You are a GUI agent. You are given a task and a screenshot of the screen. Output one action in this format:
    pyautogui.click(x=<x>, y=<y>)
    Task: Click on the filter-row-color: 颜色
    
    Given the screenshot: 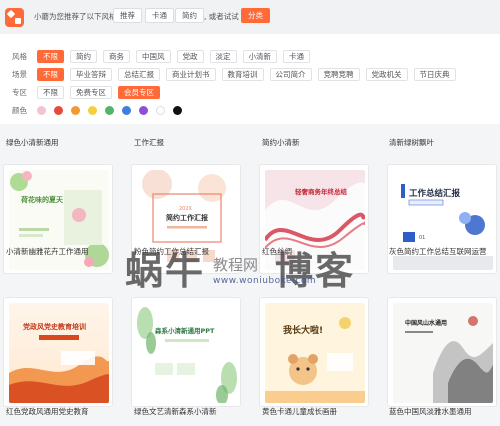 What is the action you would take?
    pyautogui.click(x=101, y=110)
    